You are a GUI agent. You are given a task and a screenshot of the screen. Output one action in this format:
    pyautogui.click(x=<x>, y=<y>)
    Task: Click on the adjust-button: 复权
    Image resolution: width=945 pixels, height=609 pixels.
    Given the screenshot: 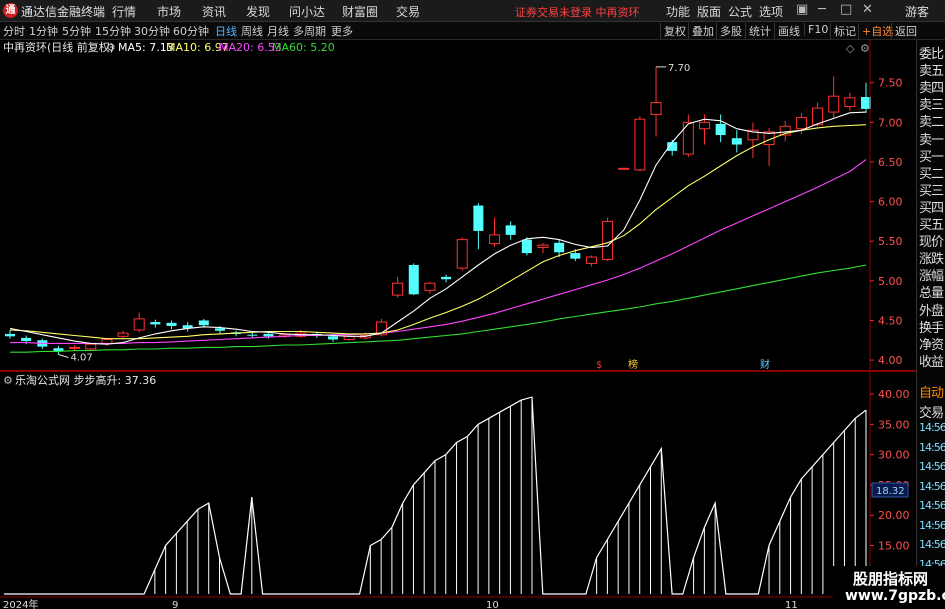 What is the action you would take?
    pyautogui.click(x=674, y=31)
    